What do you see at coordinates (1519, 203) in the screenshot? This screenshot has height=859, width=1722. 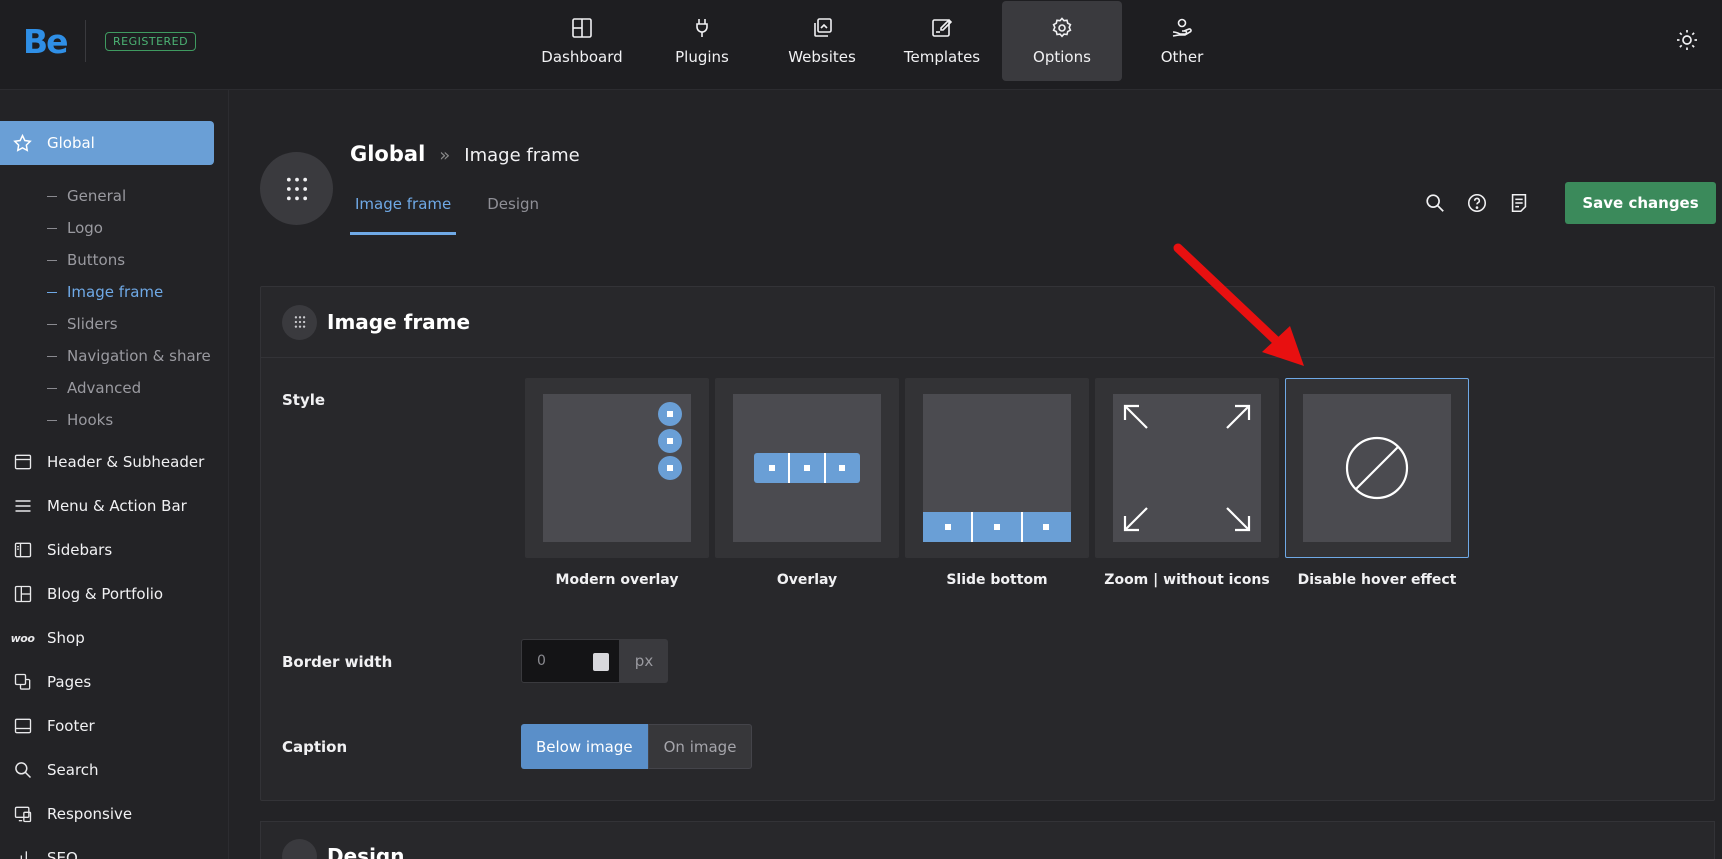 I see `notes-icon` at bounding box center [1519, 203].